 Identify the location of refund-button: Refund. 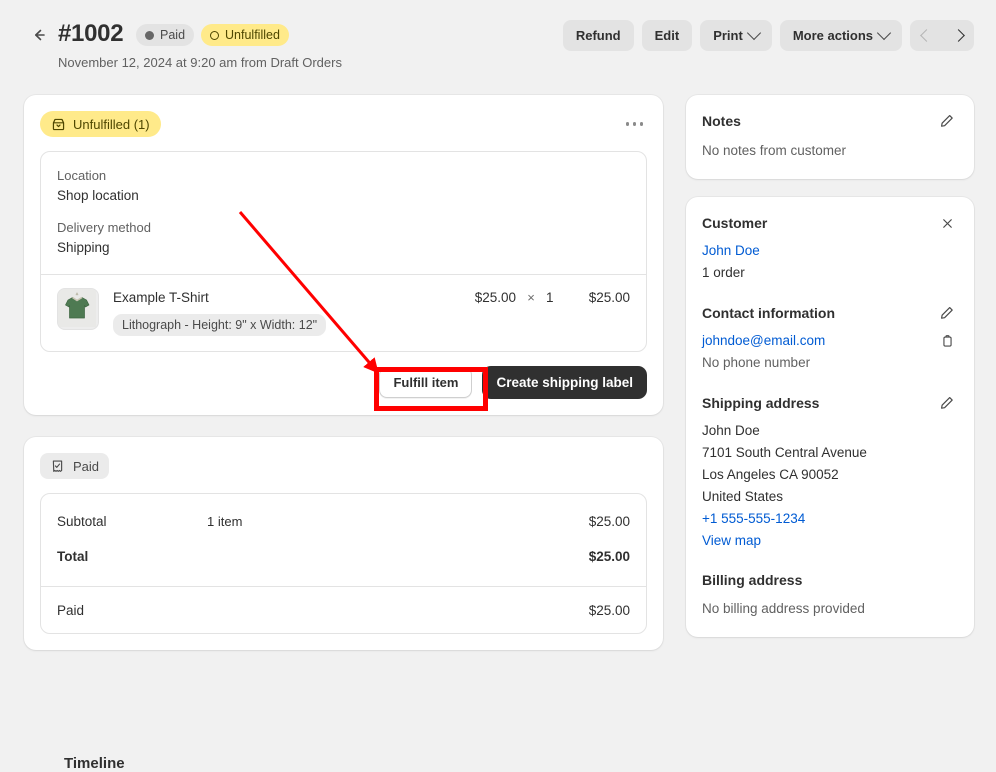
(598, 35).